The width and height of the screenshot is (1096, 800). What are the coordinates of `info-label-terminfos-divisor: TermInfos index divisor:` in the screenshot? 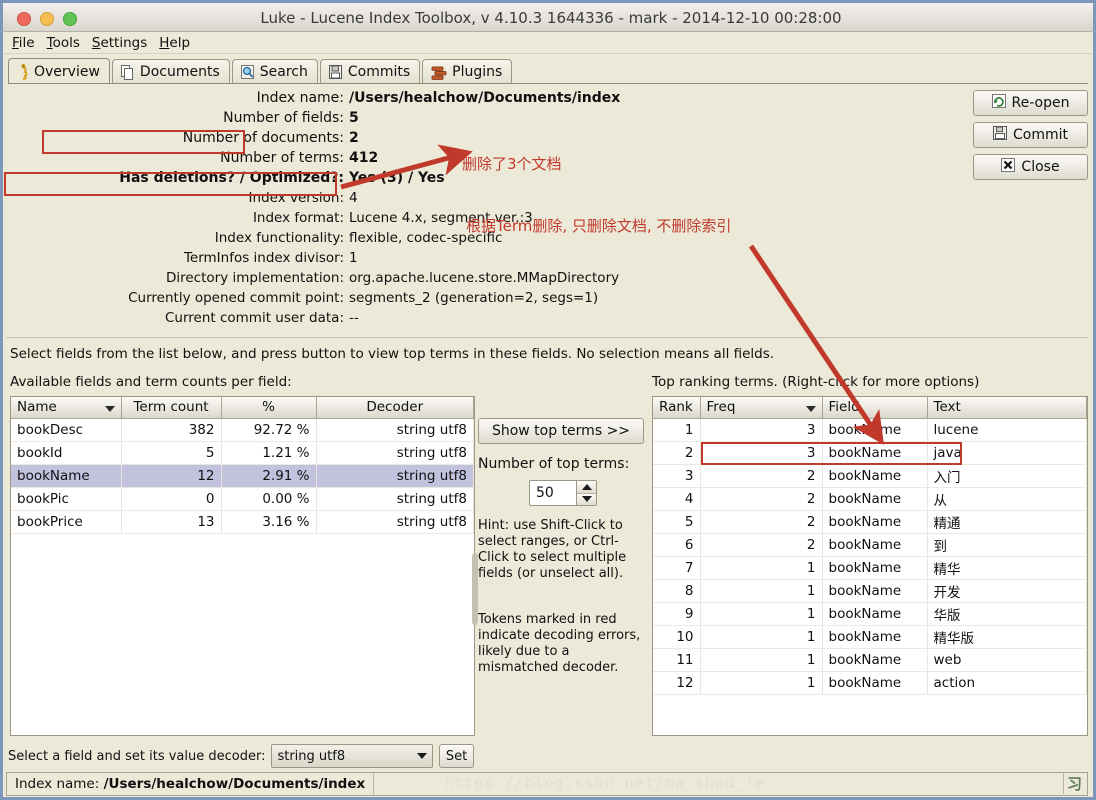 It's located at (263, 258).